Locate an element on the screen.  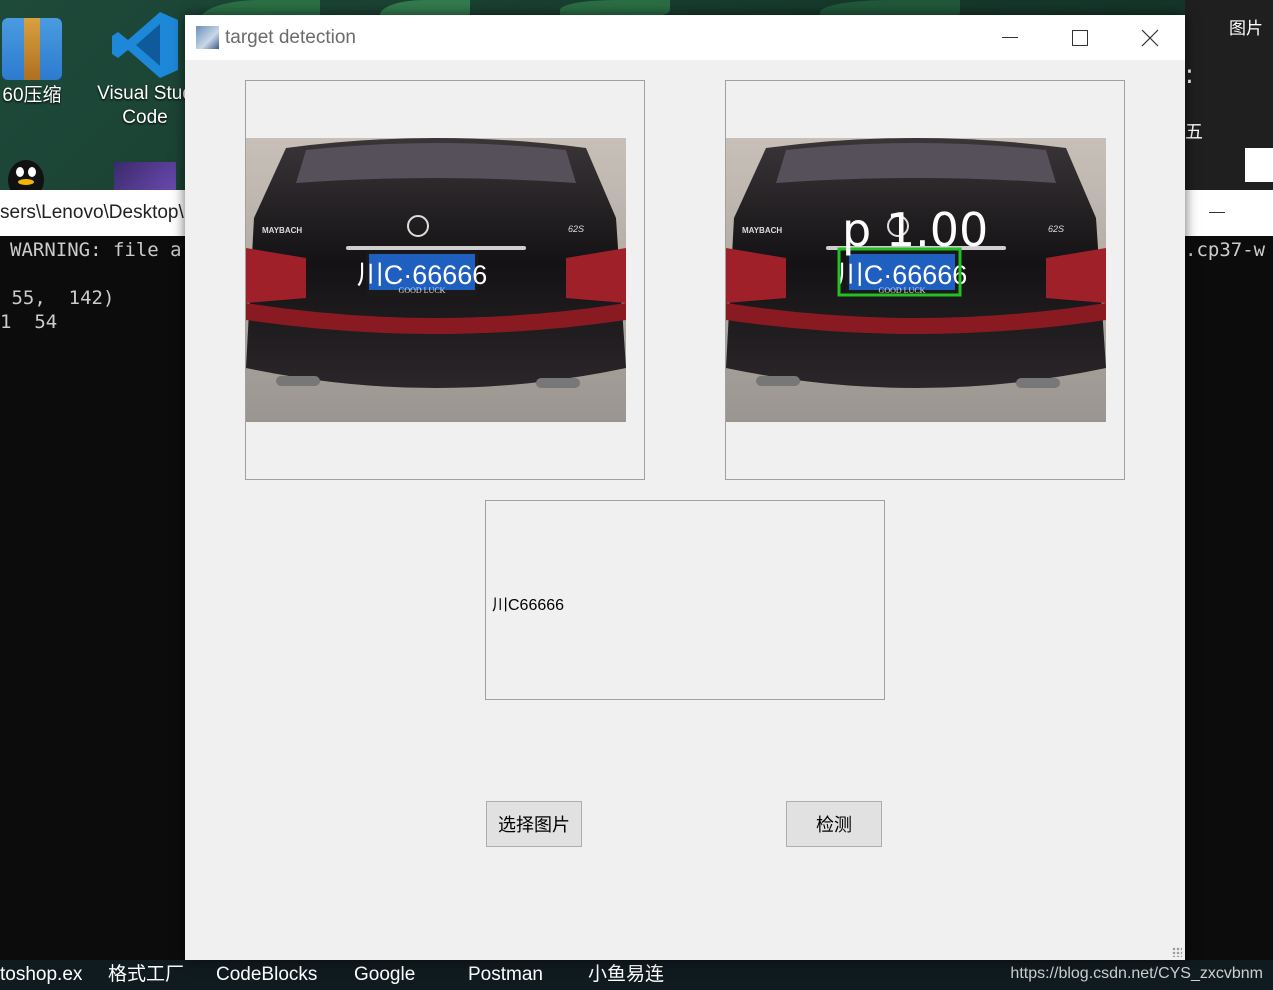
close-button is located at coordinates (1150, 37).